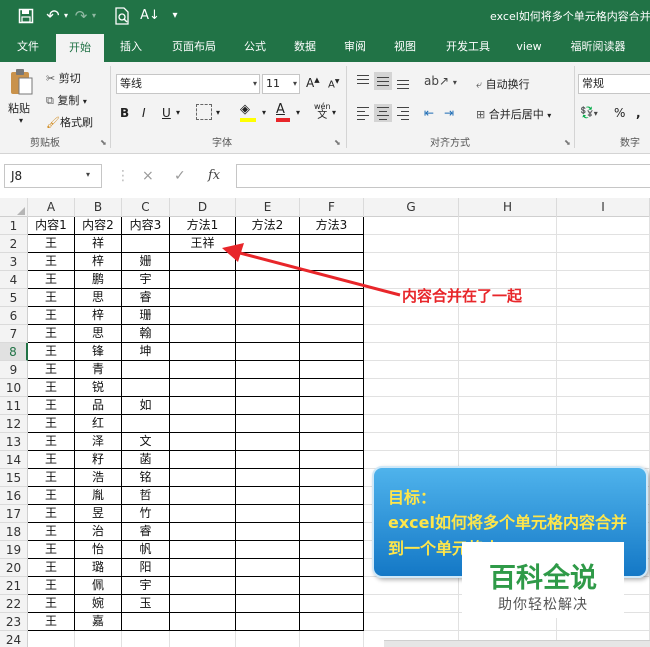  Describe the element at coordinates (268, 406) in the screenshot. I see `cell-e11` at that location.